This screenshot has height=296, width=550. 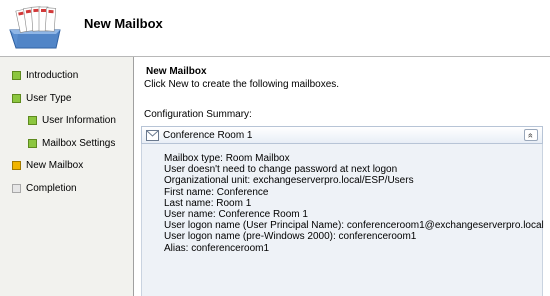 I want to click on summary-panel-header: Conference Room 1 «, so click(x=342, y=135).